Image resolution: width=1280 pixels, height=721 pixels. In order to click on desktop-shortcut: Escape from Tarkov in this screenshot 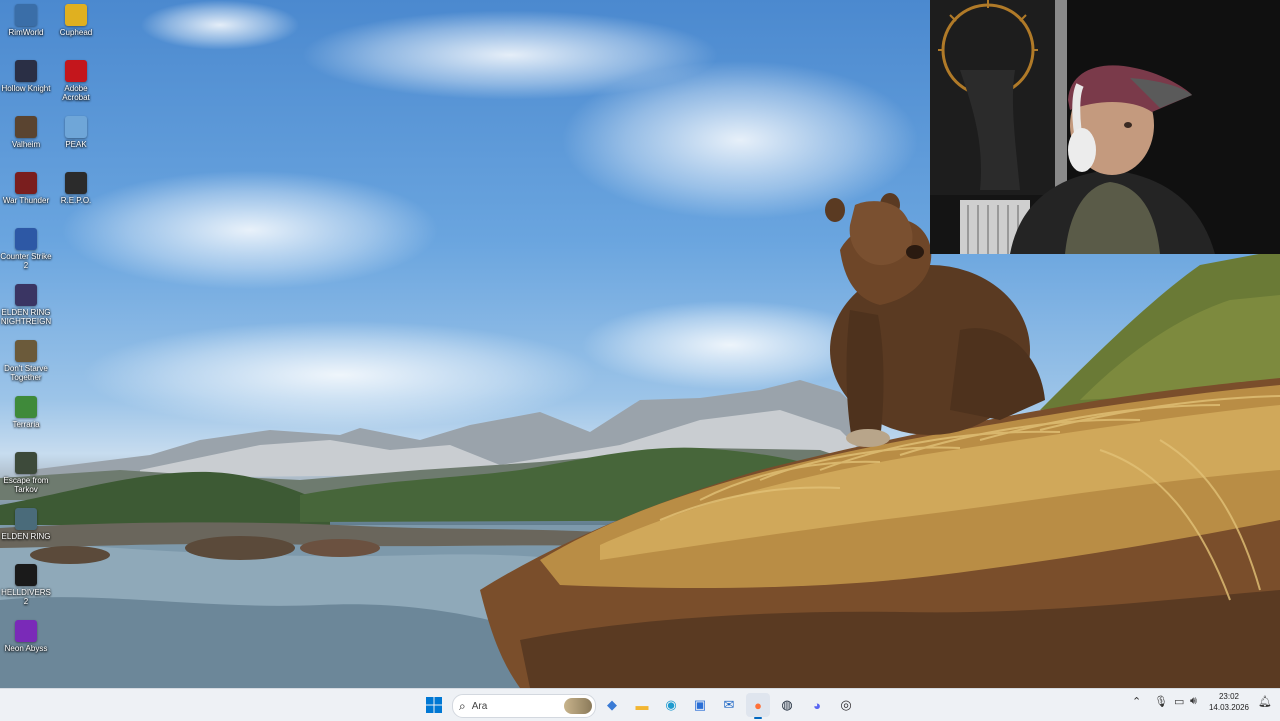, I will do `click(26, 473)`.